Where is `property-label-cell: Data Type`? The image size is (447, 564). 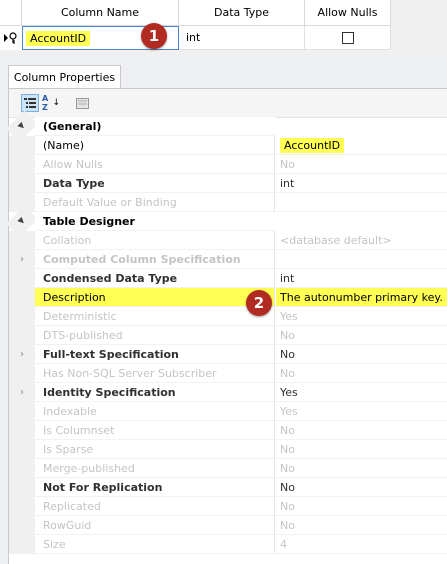
property-label-cell: Data Type is located at coordinates (155, 183).